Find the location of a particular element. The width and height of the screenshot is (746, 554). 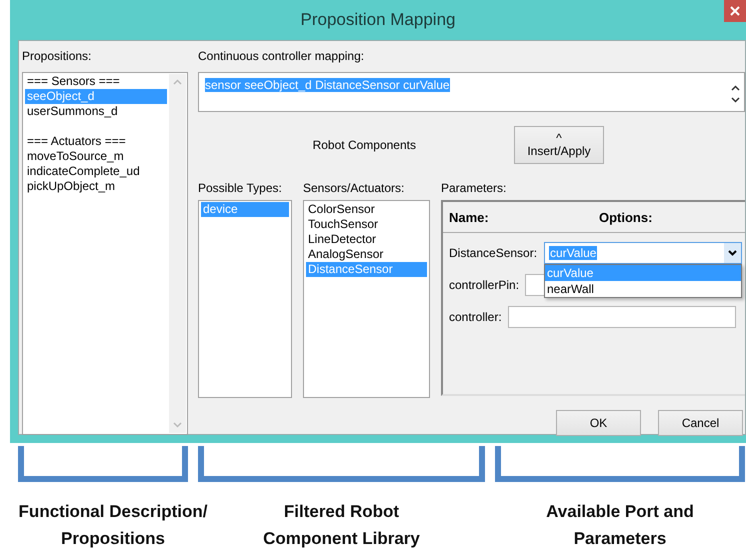

column-header: Options: is located at coordinates (625, 217).